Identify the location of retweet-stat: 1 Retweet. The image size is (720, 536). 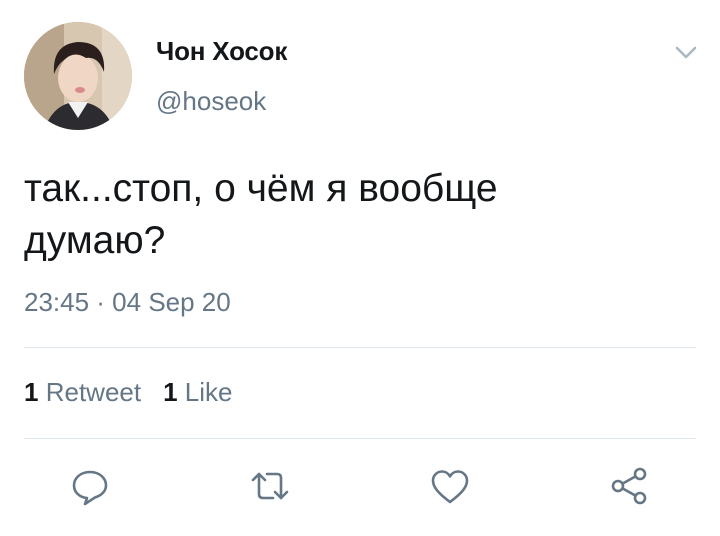
(82, 392).